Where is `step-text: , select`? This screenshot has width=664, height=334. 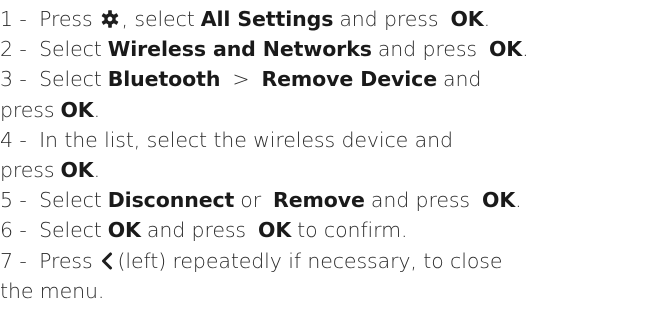
step-text: , select is located at coordinates (158, 19).